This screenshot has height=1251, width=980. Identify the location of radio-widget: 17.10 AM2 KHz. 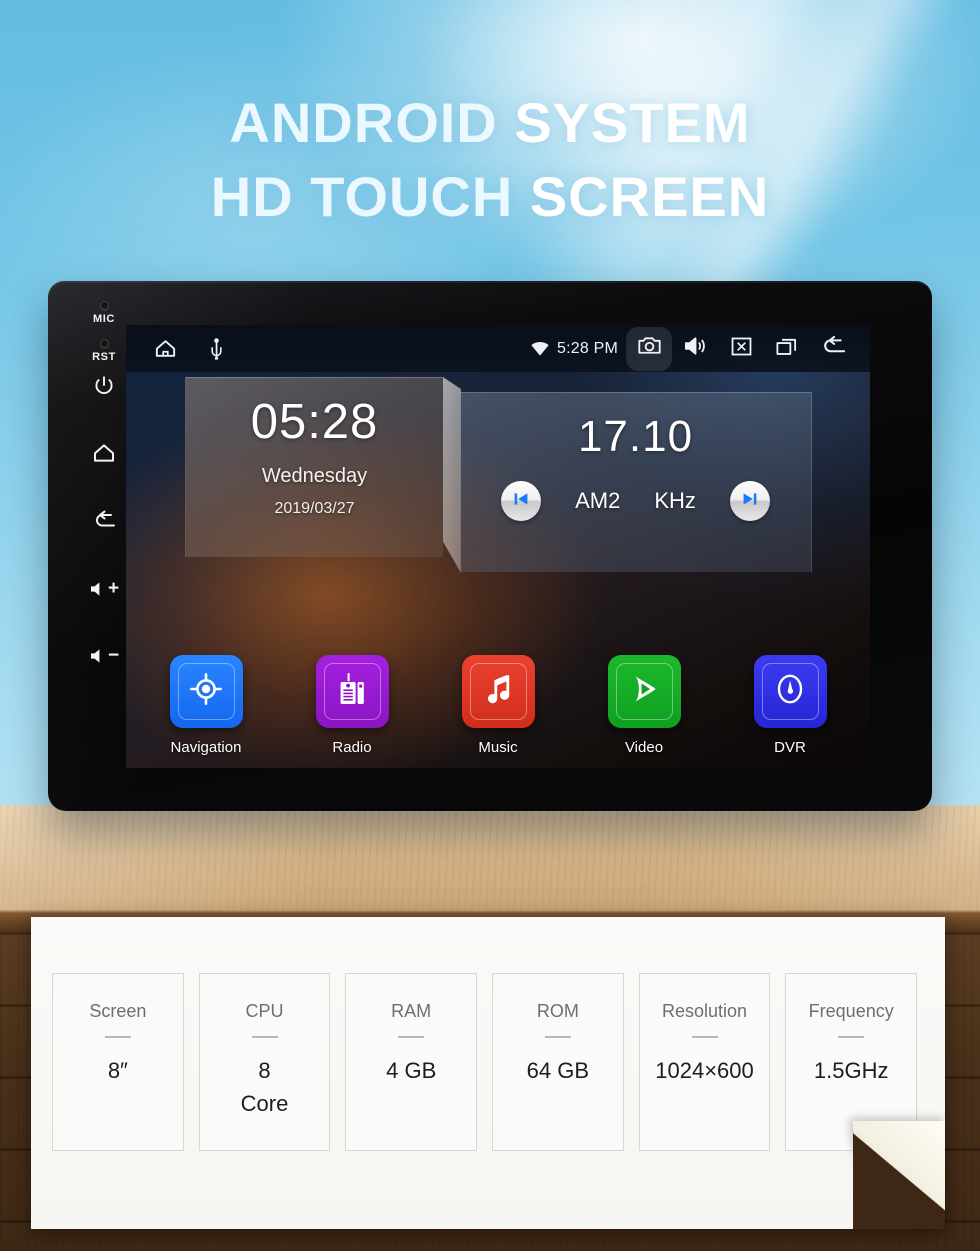
(636, 482).